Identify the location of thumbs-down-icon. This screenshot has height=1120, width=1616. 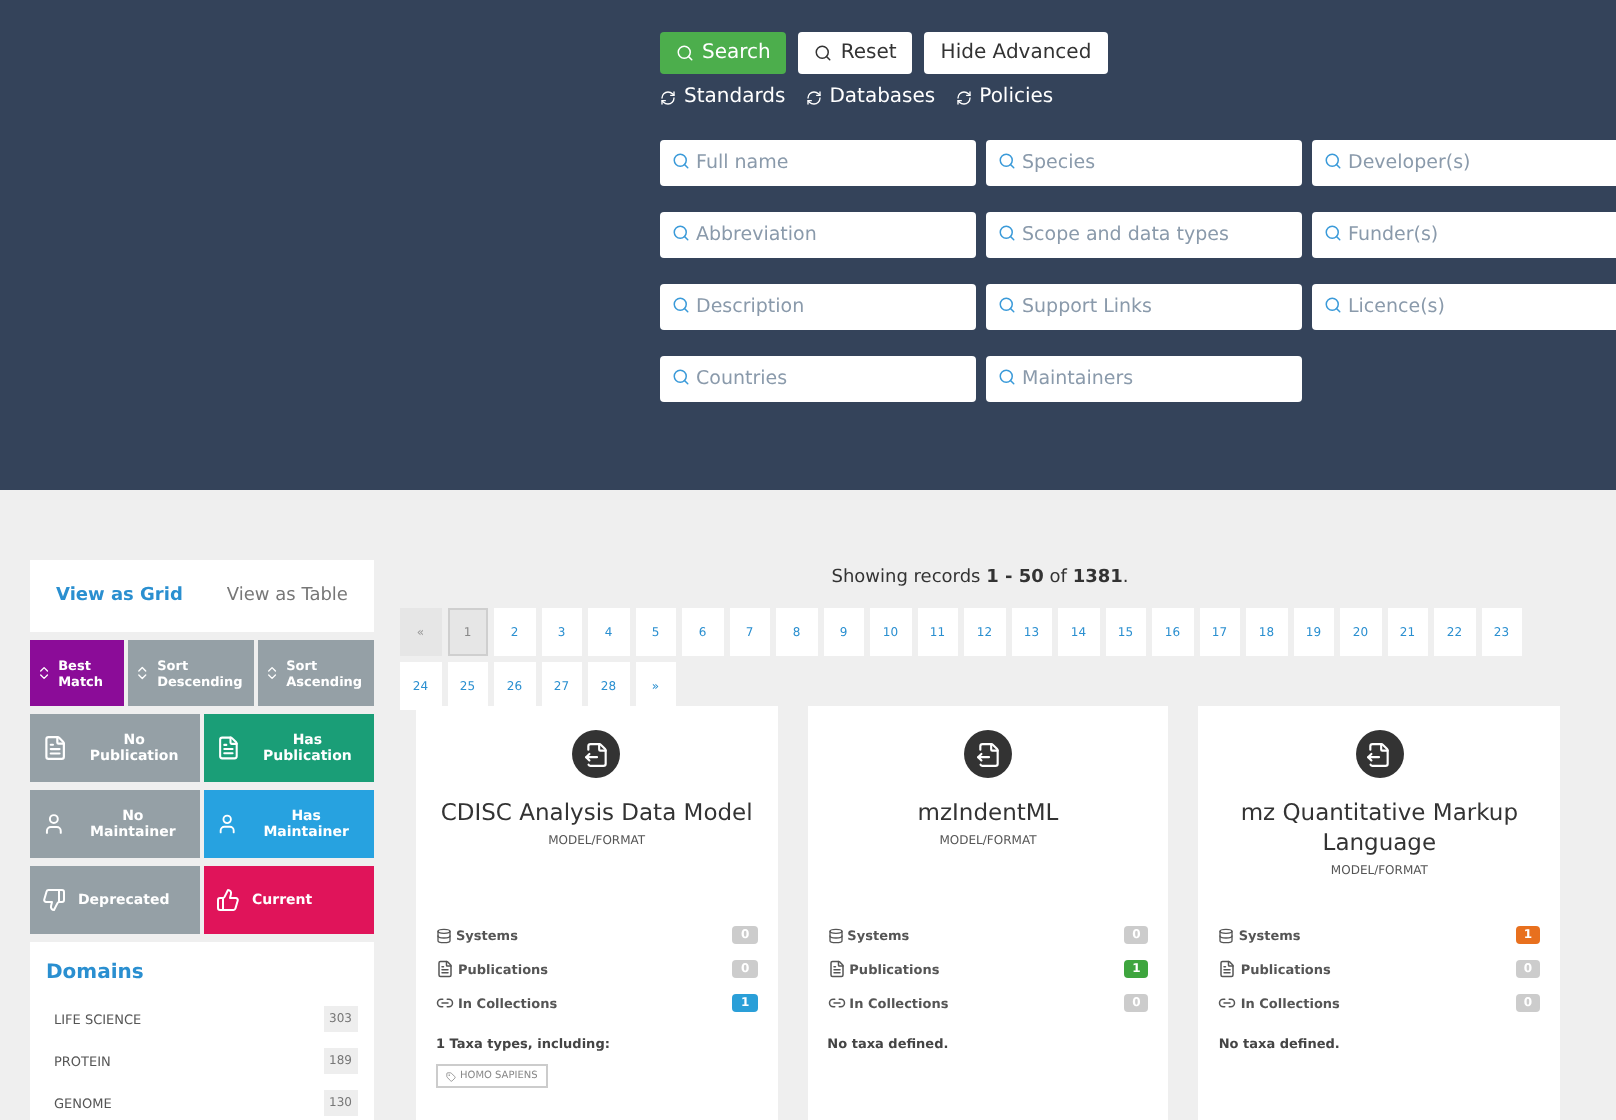
(54, 900).